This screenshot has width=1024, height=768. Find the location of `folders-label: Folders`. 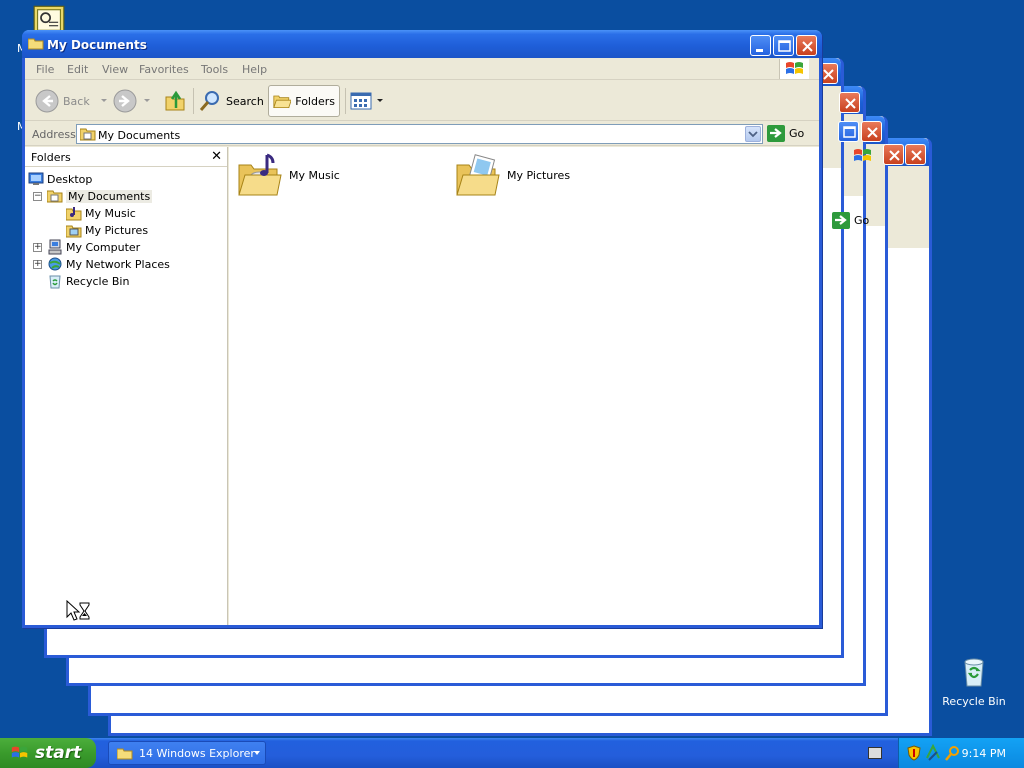

folders-label: Folders is located at coordinates (315, 101).